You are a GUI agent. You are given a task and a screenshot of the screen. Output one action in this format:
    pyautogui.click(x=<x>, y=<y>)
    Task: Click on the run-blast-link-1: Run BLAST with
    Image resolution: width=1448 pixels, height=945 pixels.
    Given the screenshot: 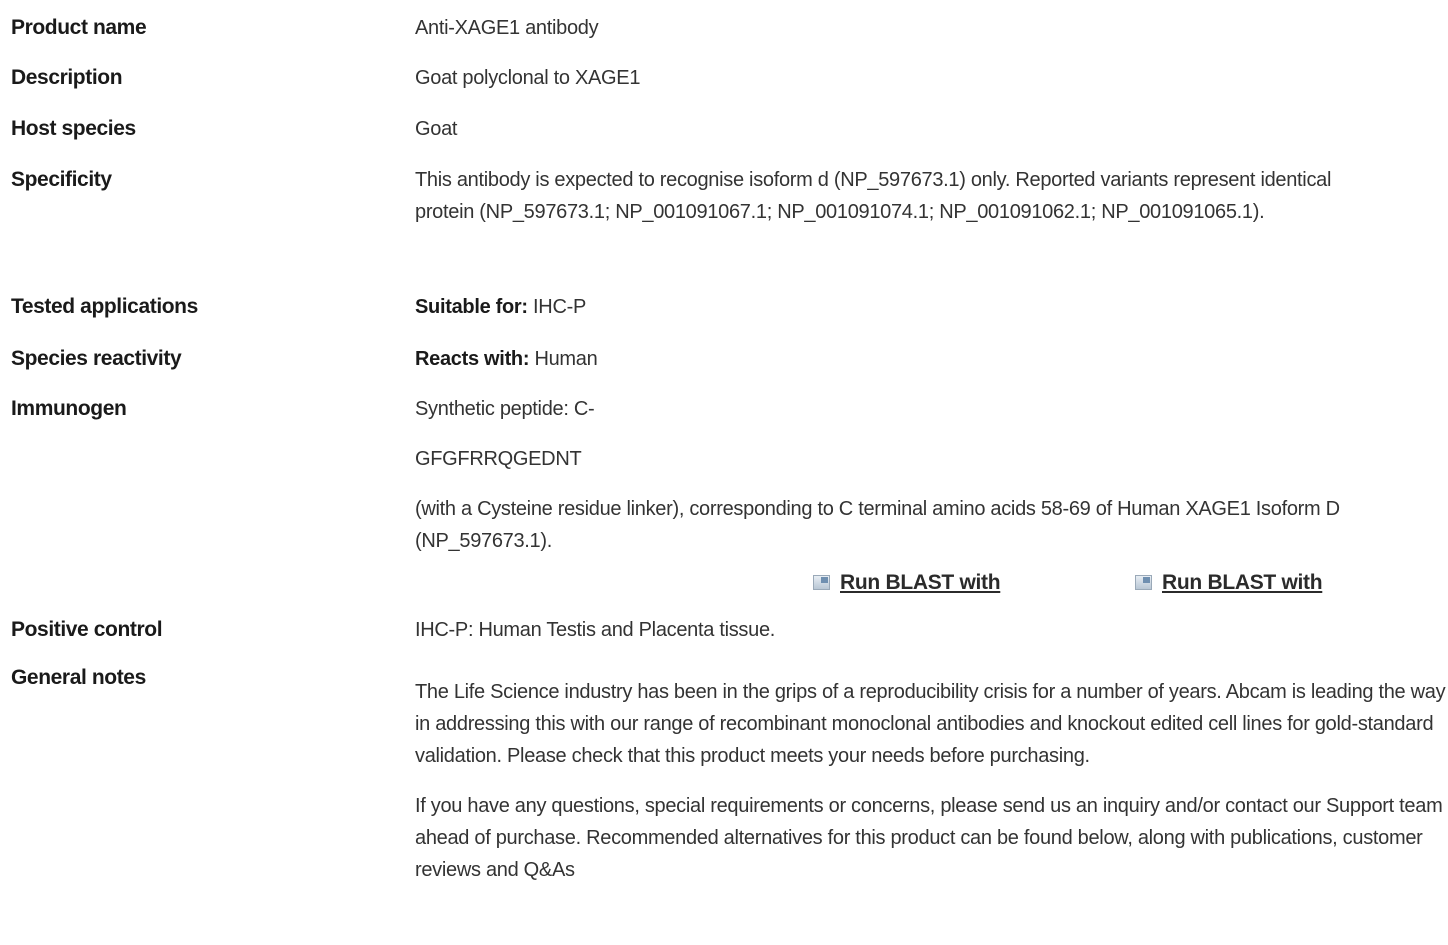 What is the action you would take?
    pyautogui.click(x=907, y=583)
    